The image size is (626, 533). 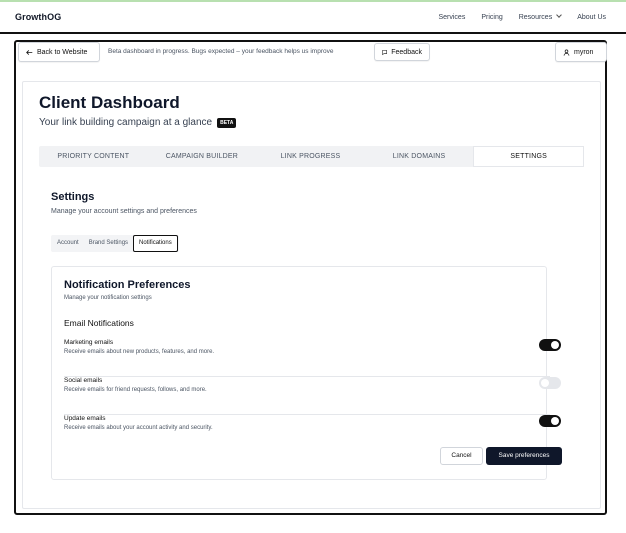 What do you see at coordinates (108, 243) in the screenshot?
I see `subtab-brand-settings: Brand Settings` at bounding box center [108, 243].